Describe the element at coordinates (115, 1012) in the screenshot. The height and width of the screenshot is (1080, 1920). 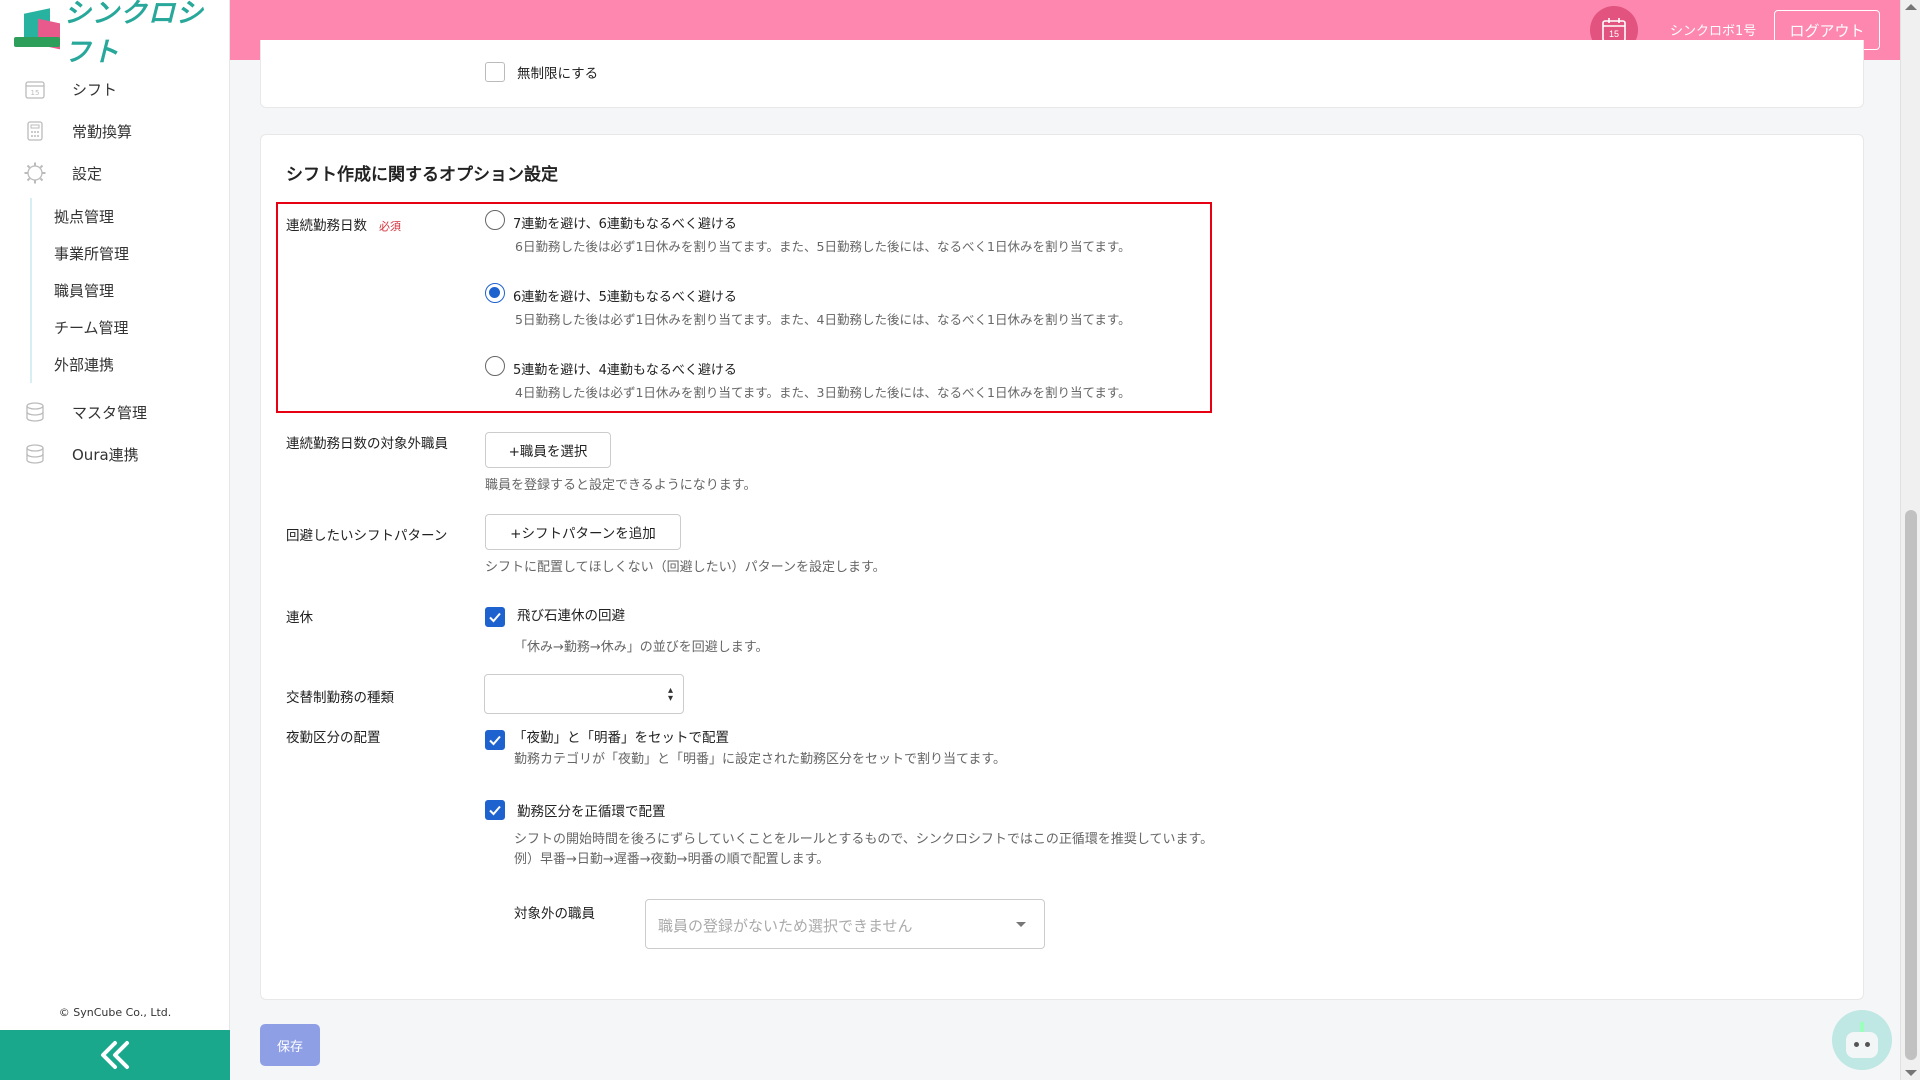
I see `copyright: © SynCube Co., Ltd.` at that location.